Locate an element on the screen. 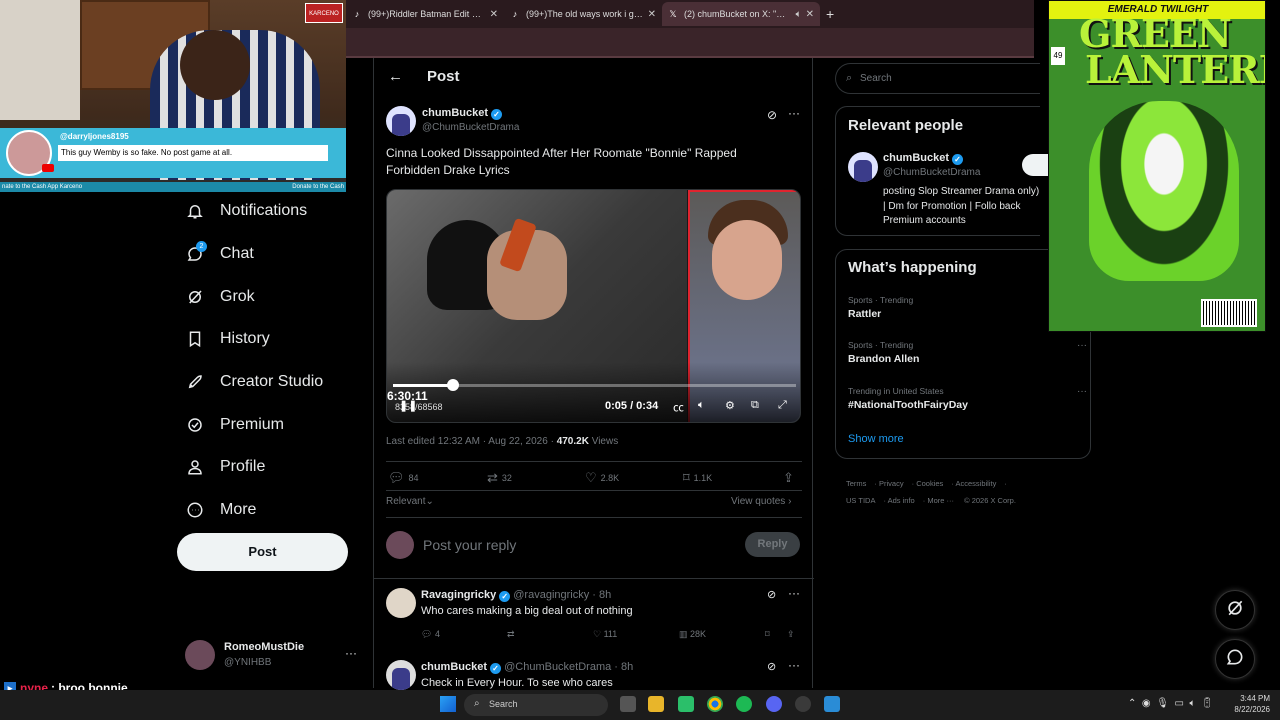  sidebar-item-premium: Premium is located at coordinates (270, 424).